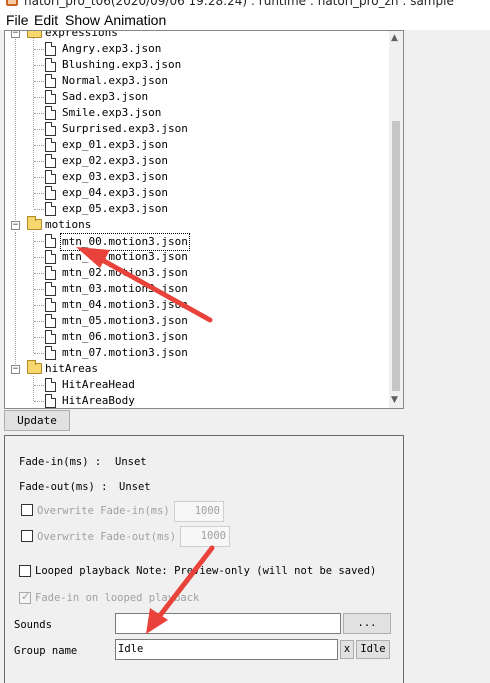 This screenshot has height=683, width=490. Describe the element at coordinates (197, 209) in the screenshot. I see `tree-file-item: exp_05.exp3.json` at that location.